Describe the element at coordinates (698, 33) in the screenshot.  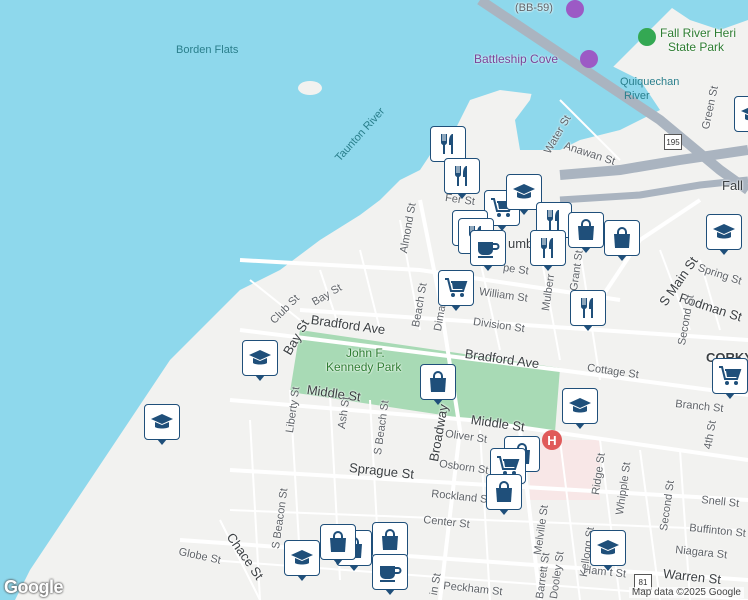
I see `label-fall-river-heritage-1: Fall River Heri` at that location.